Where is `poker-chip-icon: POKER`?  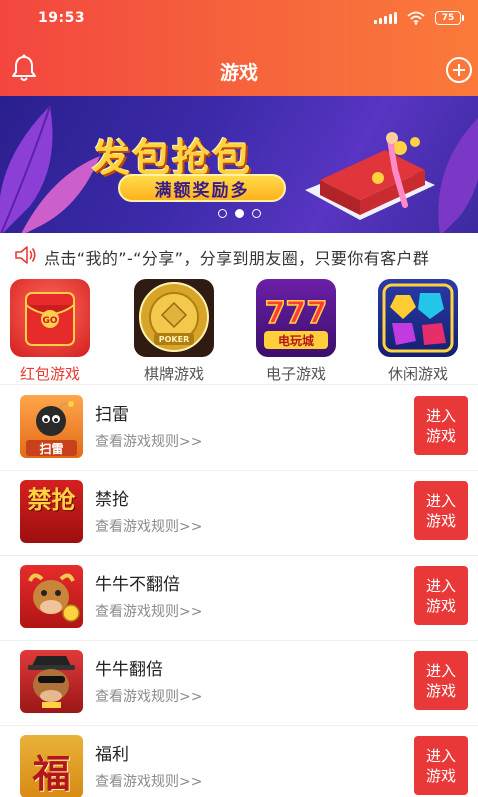 poker-chip-icon: POKER is located at coordinates (174, 318).